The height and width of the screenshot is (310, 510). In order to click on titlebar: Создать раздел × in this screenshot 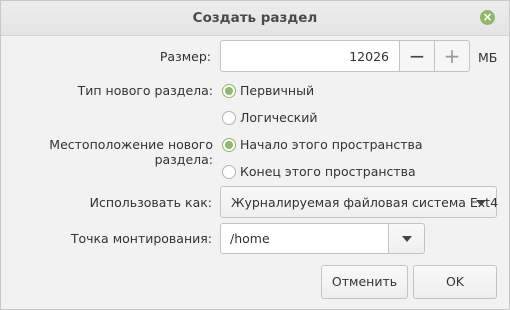, I will do `click(255, 18)`.